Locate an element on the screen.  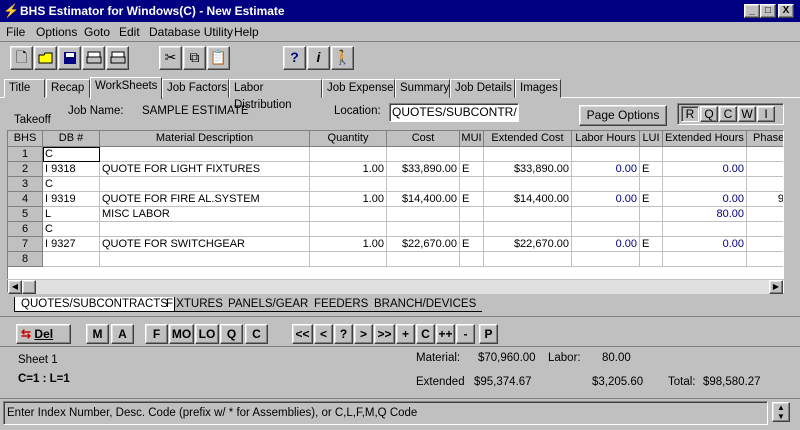
menu-edit: Edit is located at coordinates (129, 32).